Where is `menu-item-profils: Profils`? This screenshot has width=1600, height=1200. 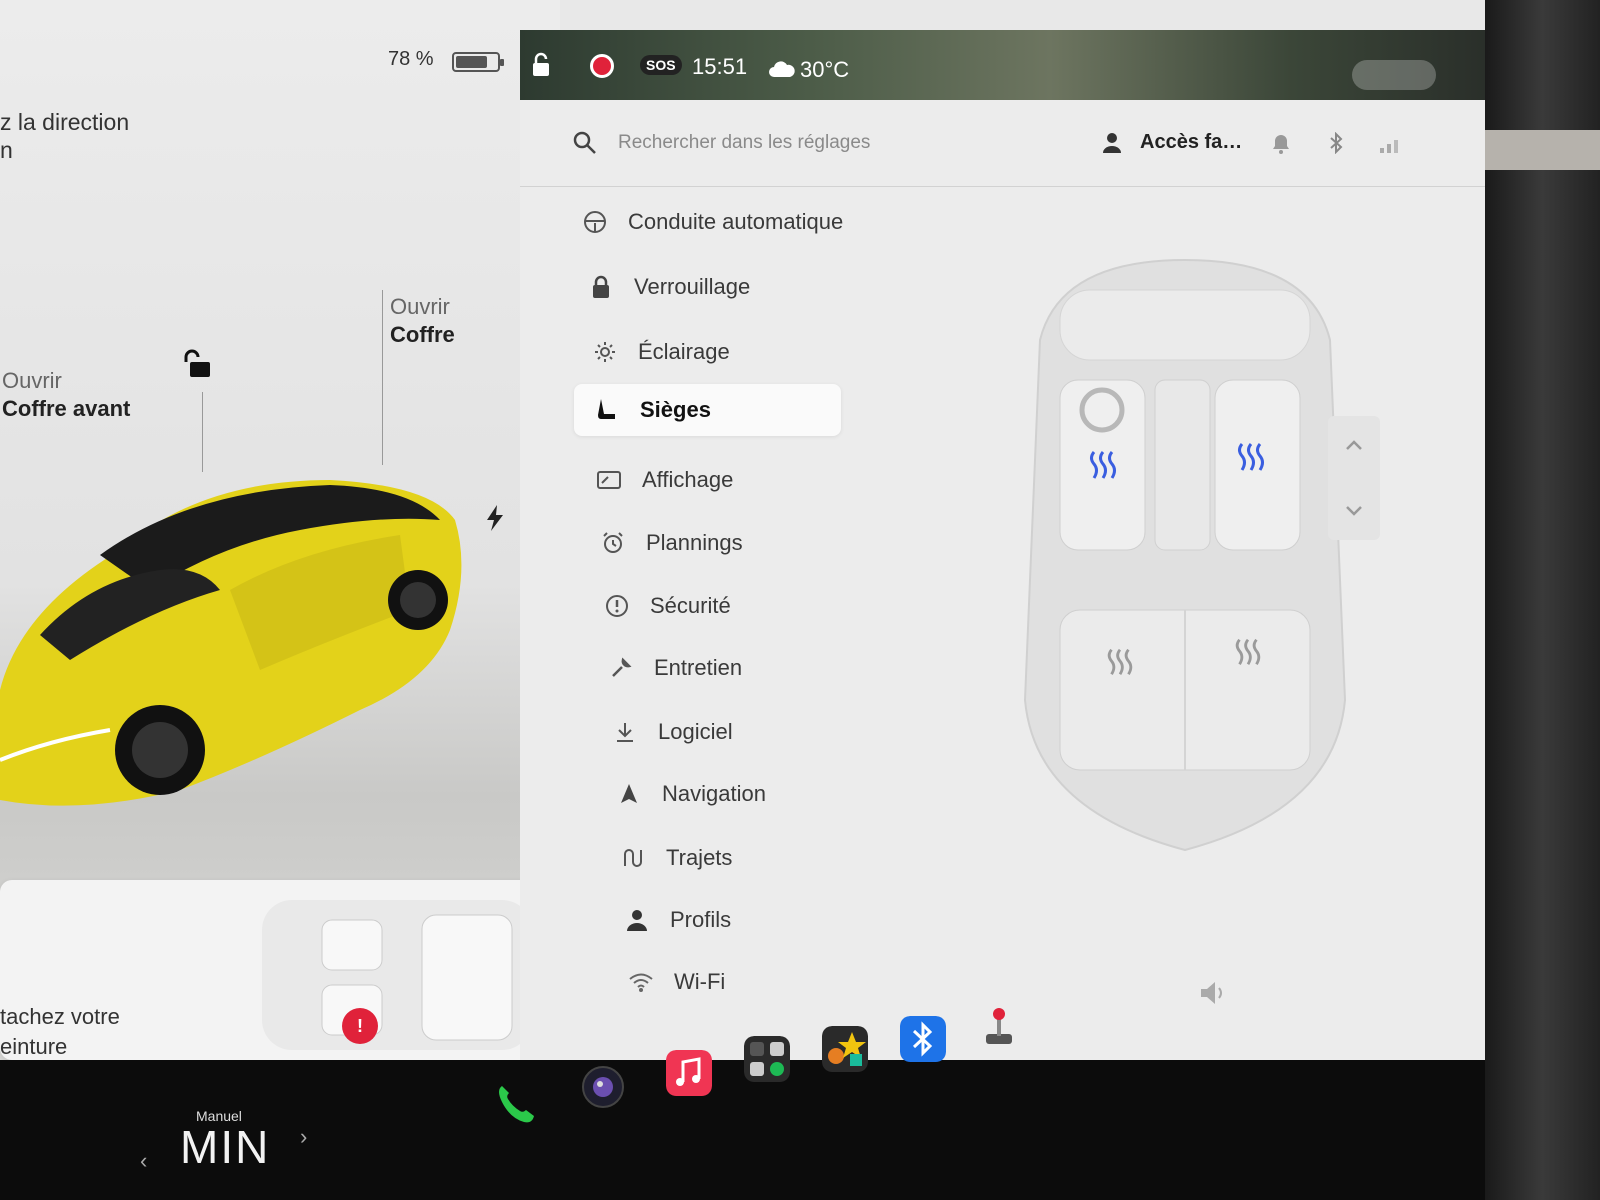 menu-item-profils: Profils is located at coordinates (677, 920).